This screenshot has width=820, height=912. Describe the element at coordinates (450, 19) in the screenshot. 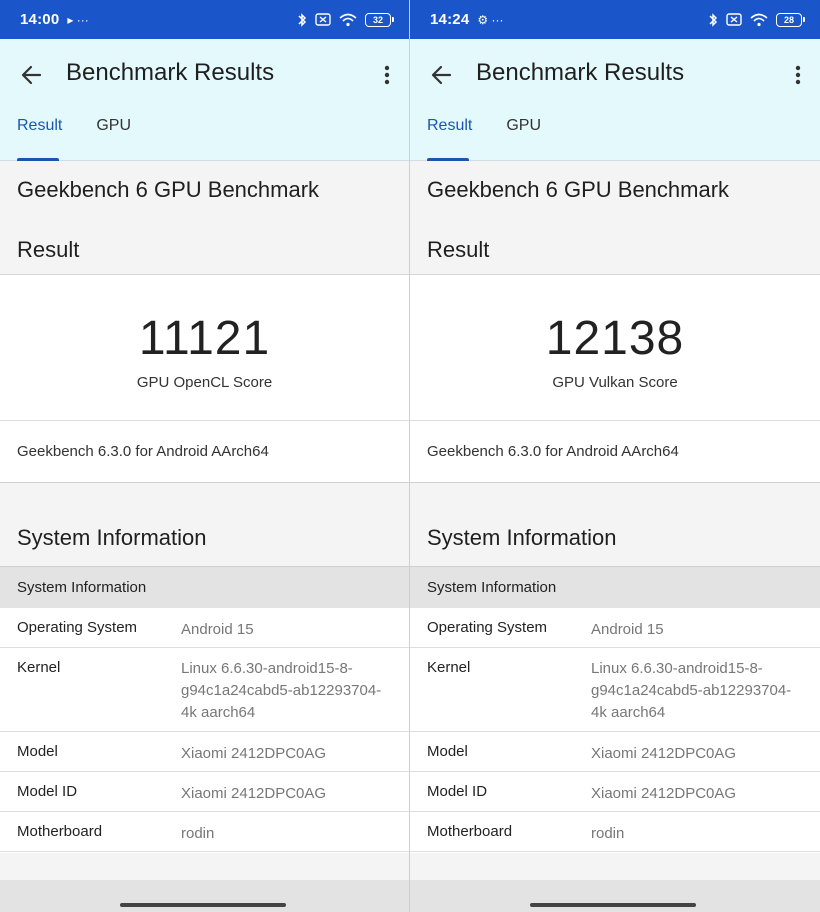

I see `status-time: 14:24` at that location.